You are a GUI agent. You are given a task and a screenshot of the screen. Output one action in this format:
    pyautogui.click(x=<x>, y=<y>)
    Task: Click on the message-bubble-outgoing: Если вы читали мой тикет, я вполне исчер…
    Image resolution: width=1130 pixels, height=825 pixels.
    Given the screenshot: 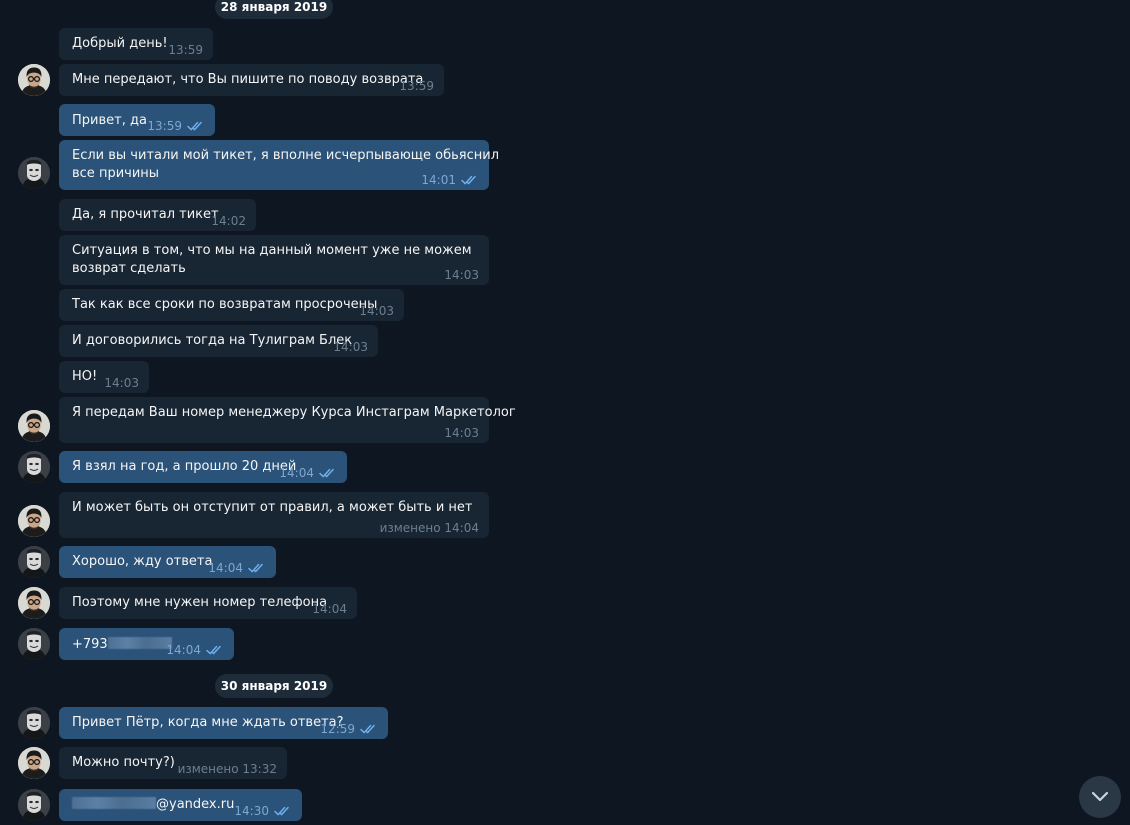 What is the action you would take?
    pyautogui.click(x=279, y=165)
    